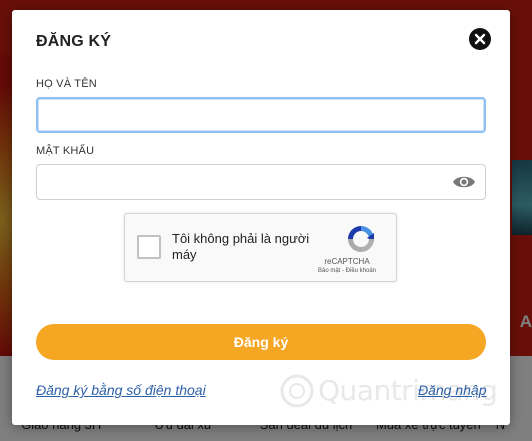 The image size is (532, 441). Describe the element at coordinates (347, 271) in the screenshot. I see `recaptcha-privacy-terms-link: Bảo mật - Điều khoản` at that location.